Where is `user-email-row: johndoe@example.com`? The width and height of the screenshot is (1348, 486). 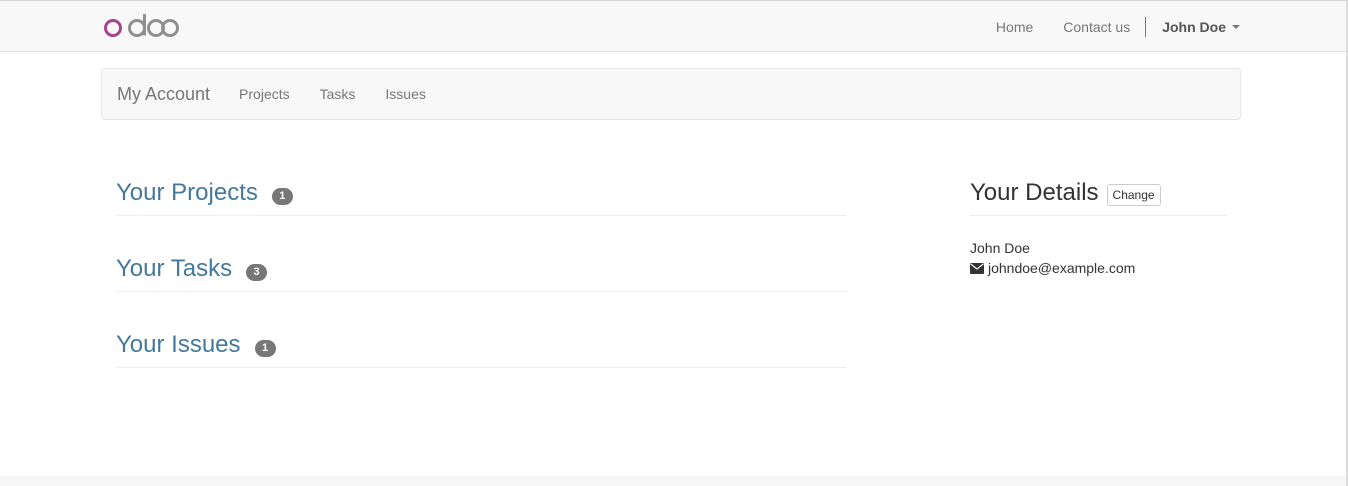 user-email-row: johndoe@example.com is located at coordinates (1098, 268).